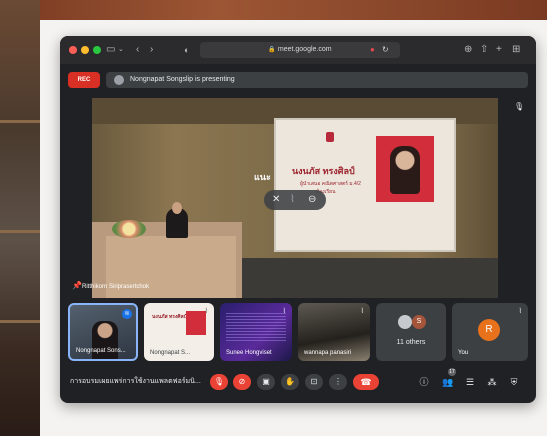  What do you see at coordinates (385, 50) in the screenshot?
I see `reload-icon: ↻` at bounding box center [385, 50].